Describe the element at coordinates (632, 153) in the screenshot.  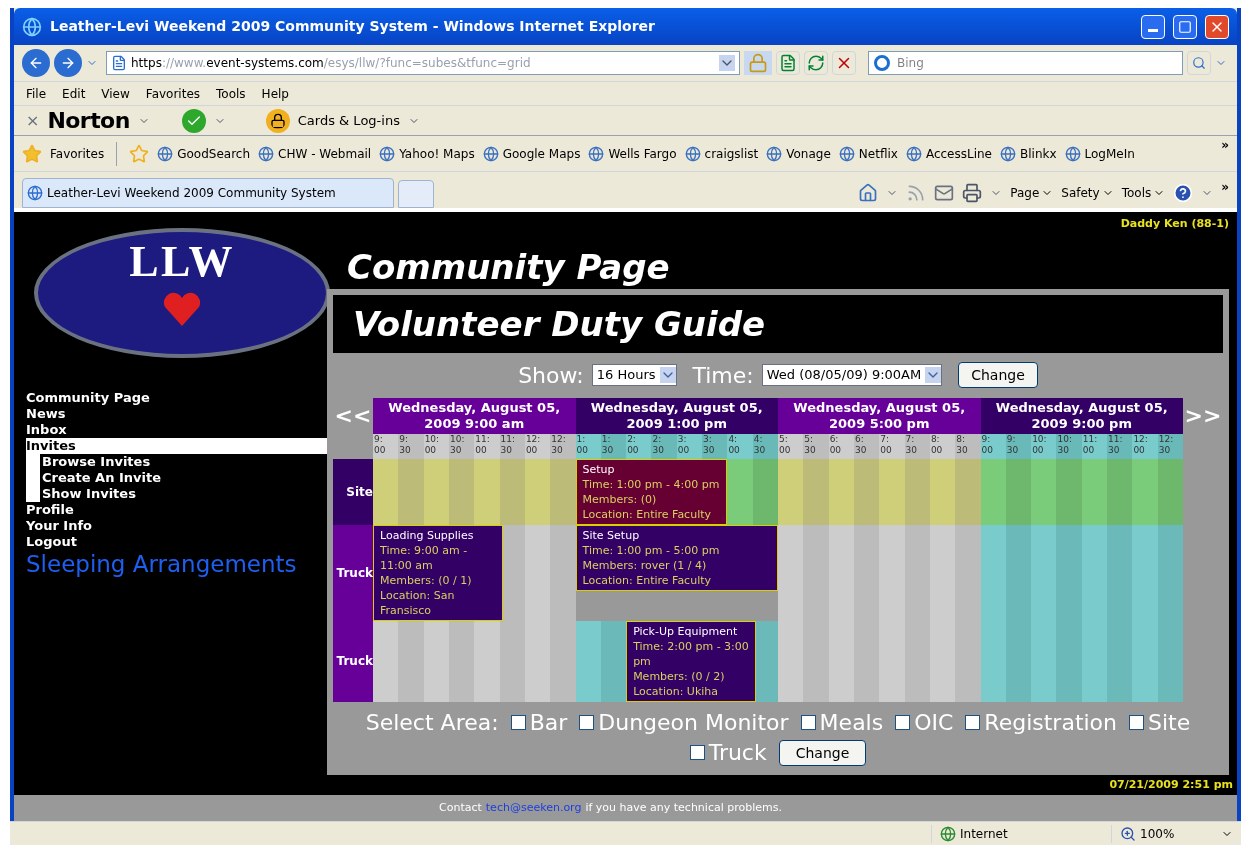
I see `favorite-link: Wells Fargo` at that location.